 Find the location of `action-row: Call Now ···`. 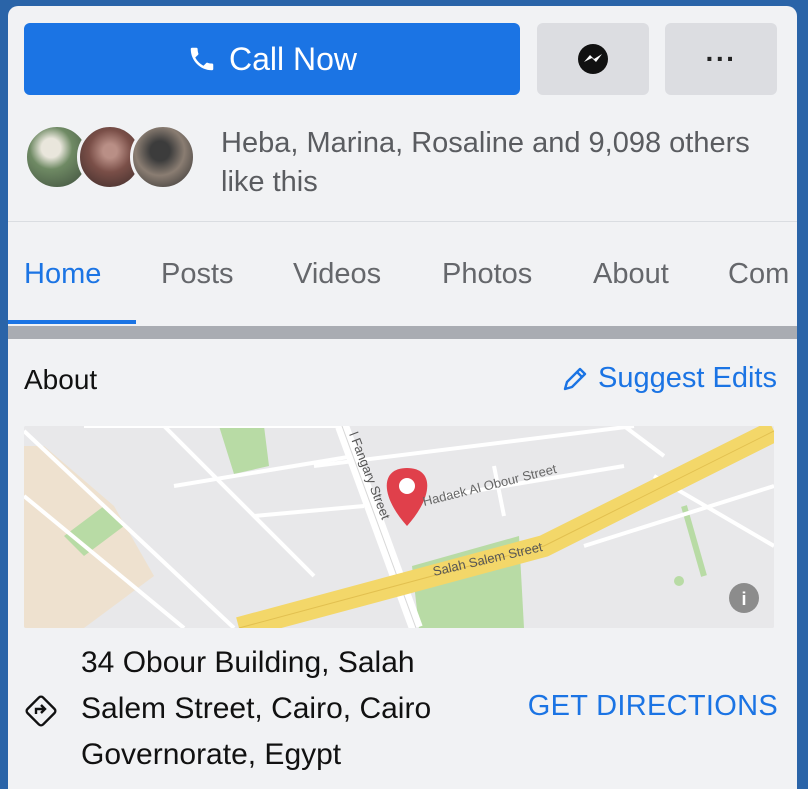

action-row: Call Now ··· is located at coordinates (400, 59).